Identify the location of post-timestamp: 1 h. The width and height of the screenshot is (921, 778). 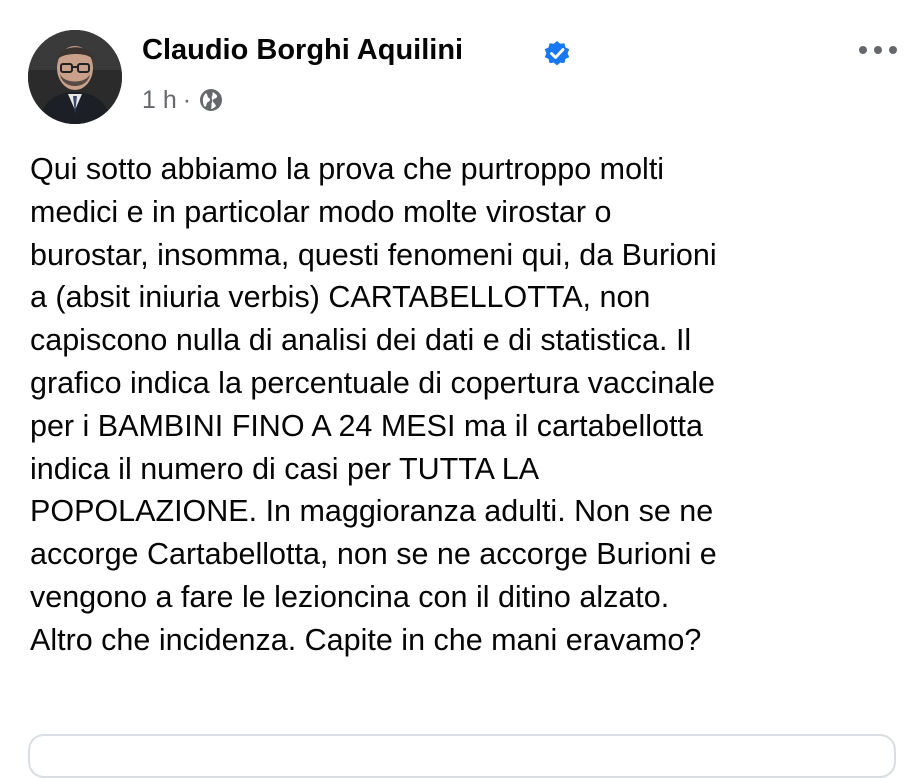
(159, 100).